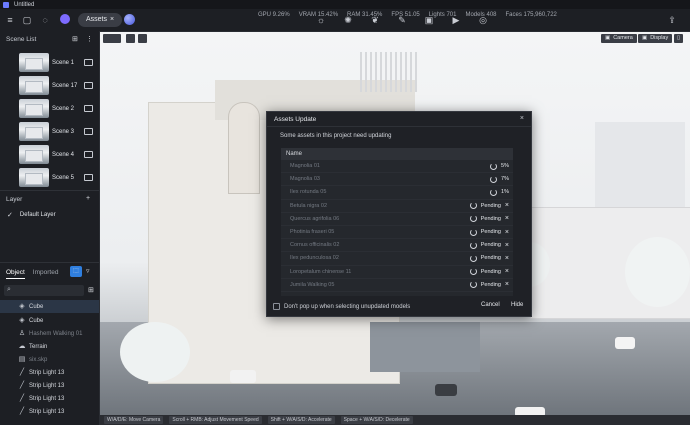 The height and width of the screenshot is (425, 690). What do you see at coordinates (22, 411) in the screenshot?
I see `light-strip-icon: ╱` at bounding box center [22, 411].